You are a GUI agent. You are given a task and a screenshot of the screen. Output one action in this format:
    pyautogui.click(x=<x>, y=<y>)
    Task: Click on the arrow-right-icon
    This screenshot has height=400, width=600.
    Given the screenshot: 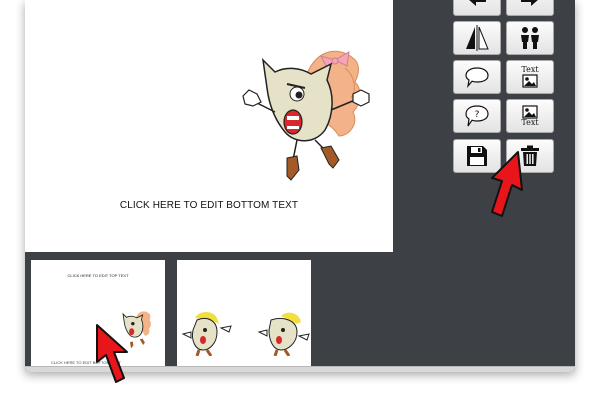 What is the action you would take?
    pyautogui.click(x=529, y=3)
    